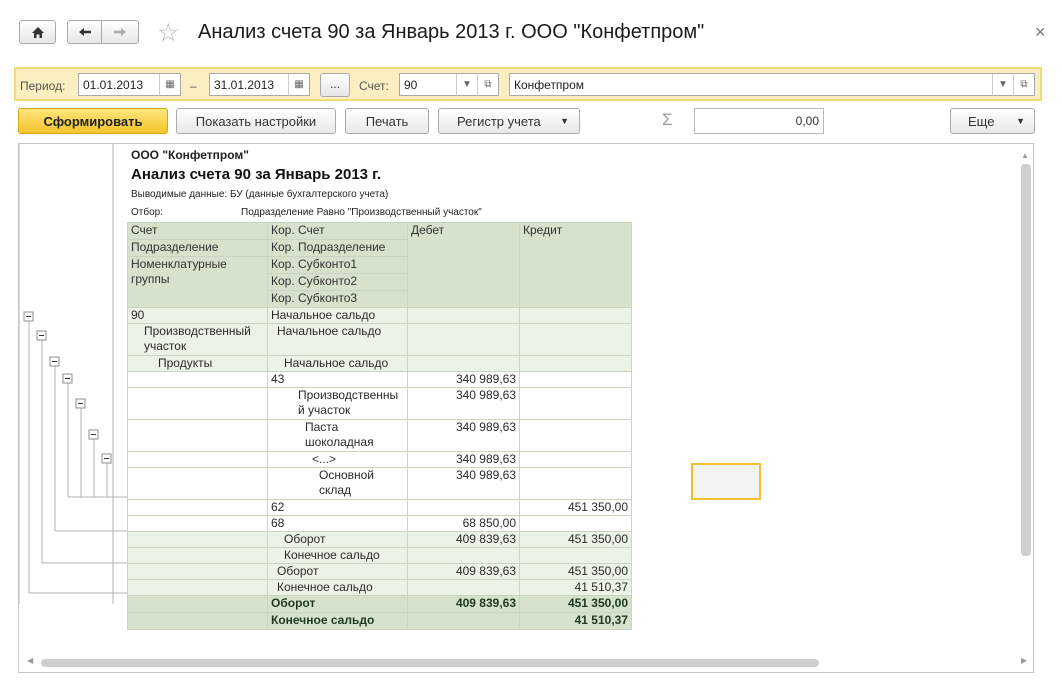  What do you see at coordinates (428, 84) in the screenshot?
I see `account-field: 90` at bounding box center [428, 84].